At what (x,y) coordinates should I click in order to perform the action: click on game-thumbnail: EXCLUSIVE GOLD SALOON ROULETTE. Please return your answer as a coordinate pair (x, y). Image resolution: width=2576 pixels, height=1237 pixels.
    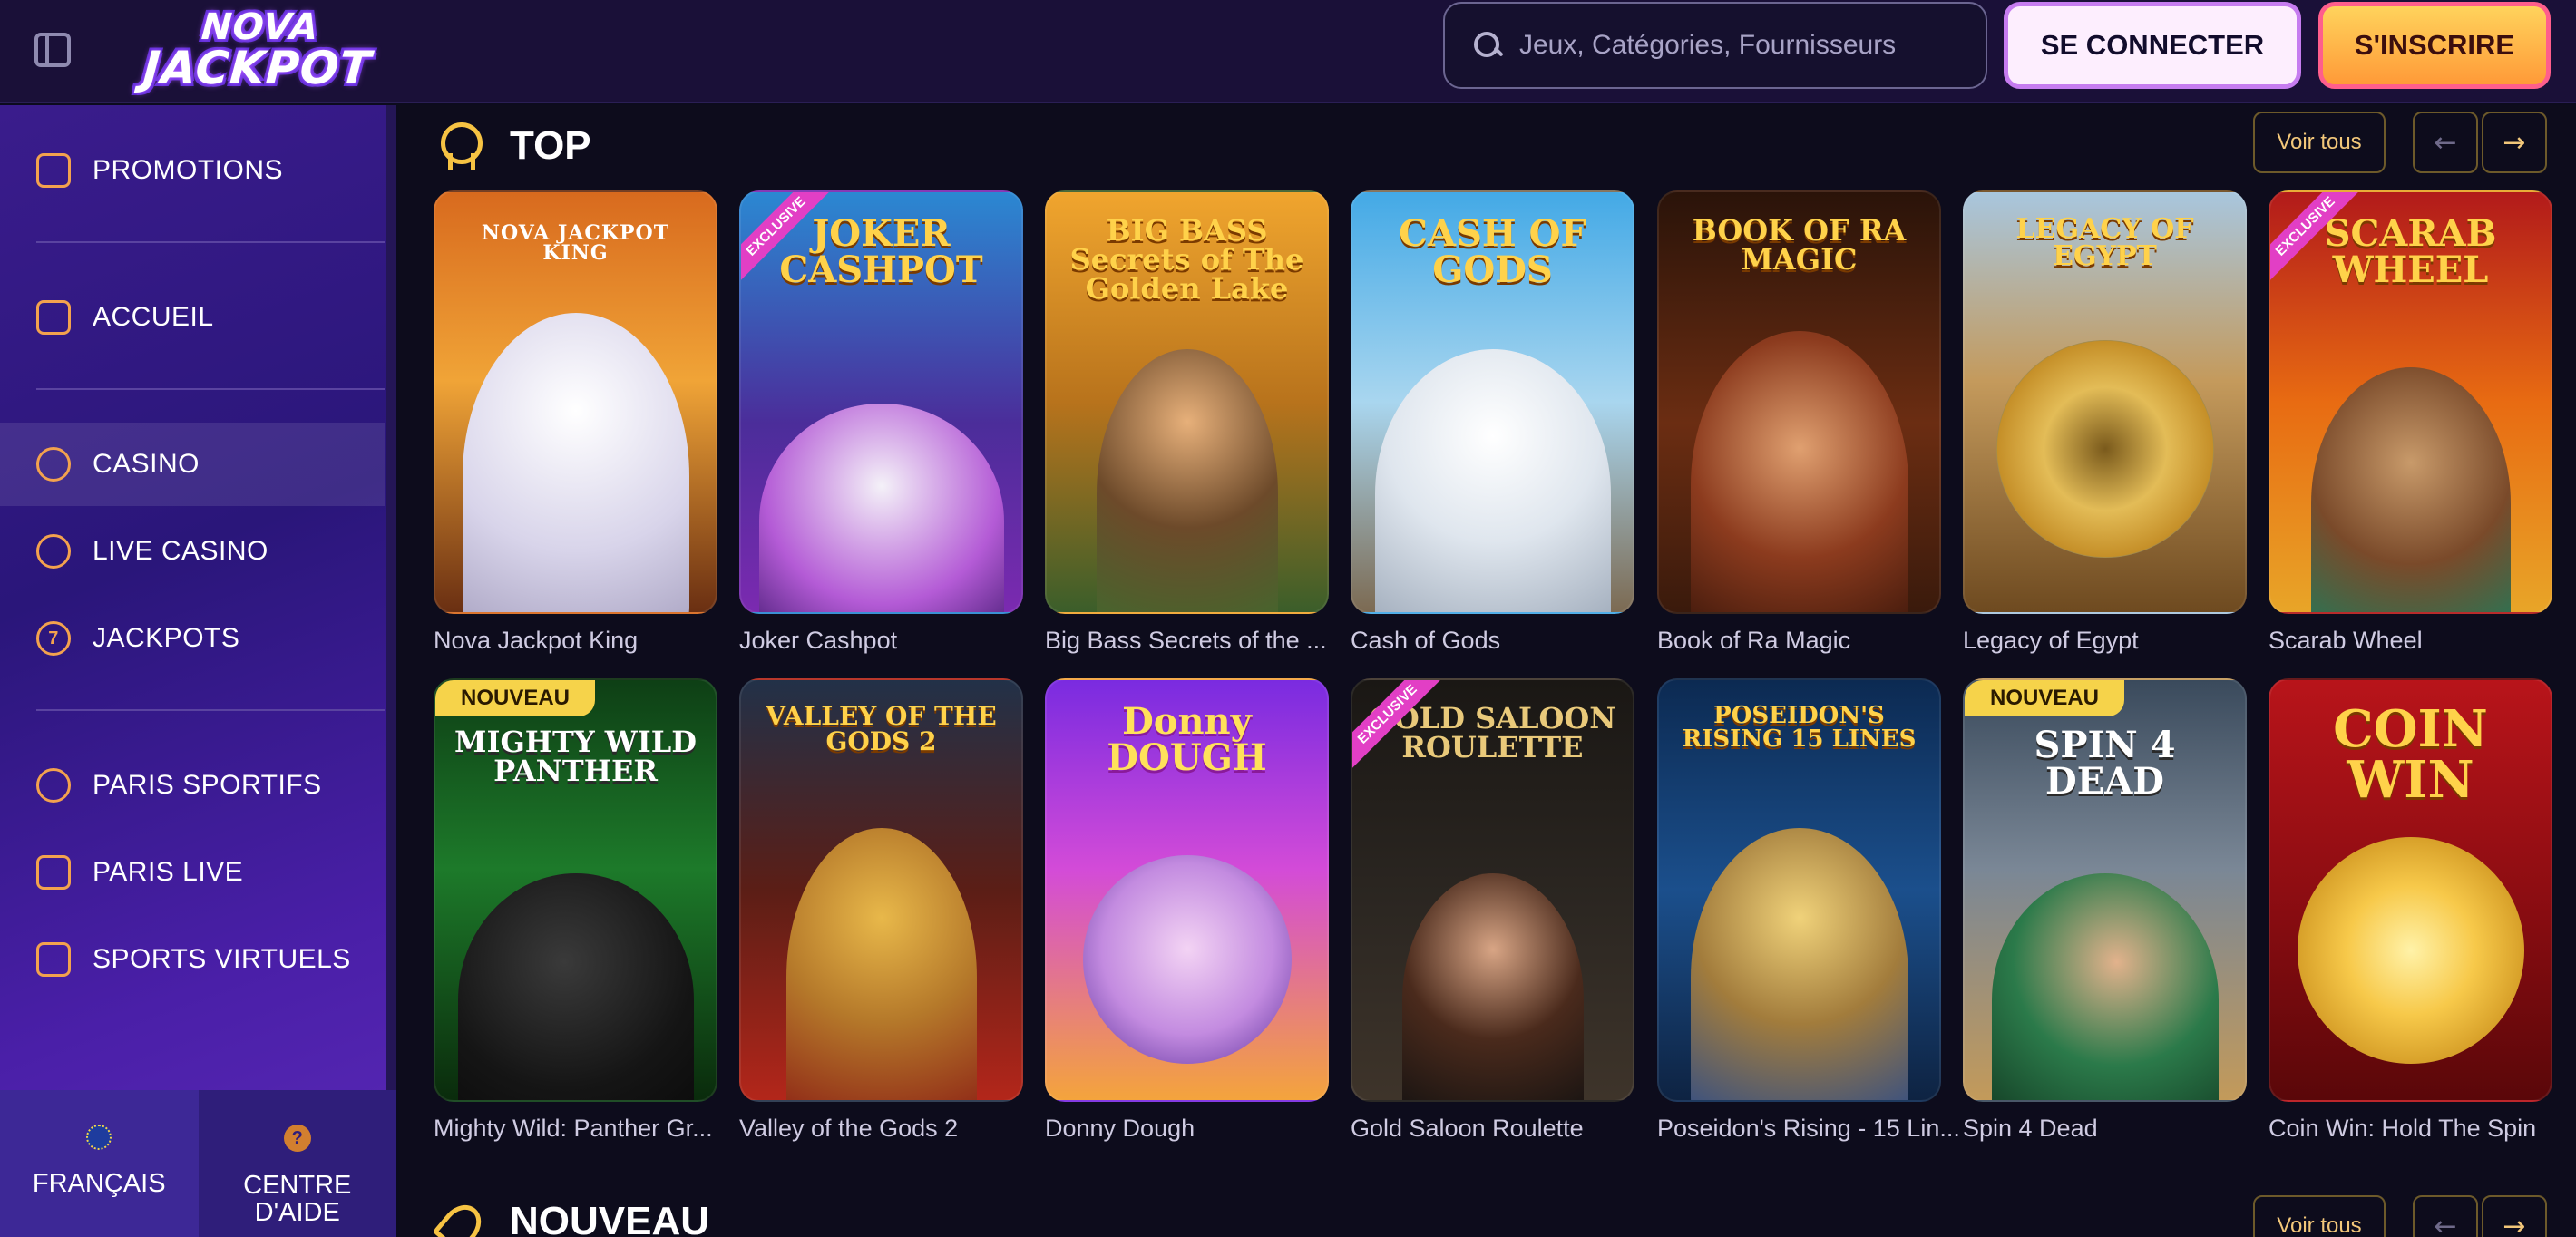
    Looking at the image, I should click on (1492, 890).